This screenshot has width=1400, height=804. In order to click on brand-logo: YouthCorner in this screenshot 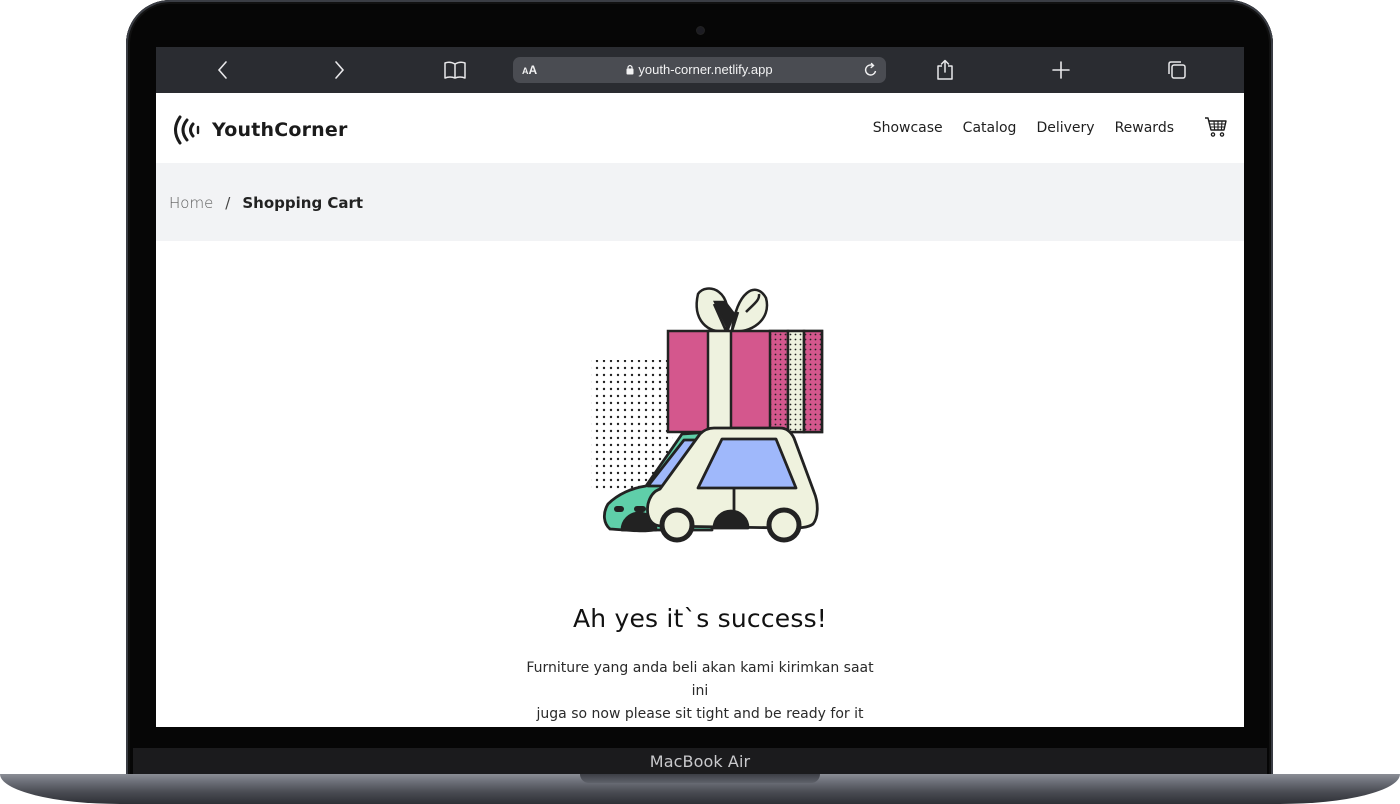, I will do `click(260, 130)`.